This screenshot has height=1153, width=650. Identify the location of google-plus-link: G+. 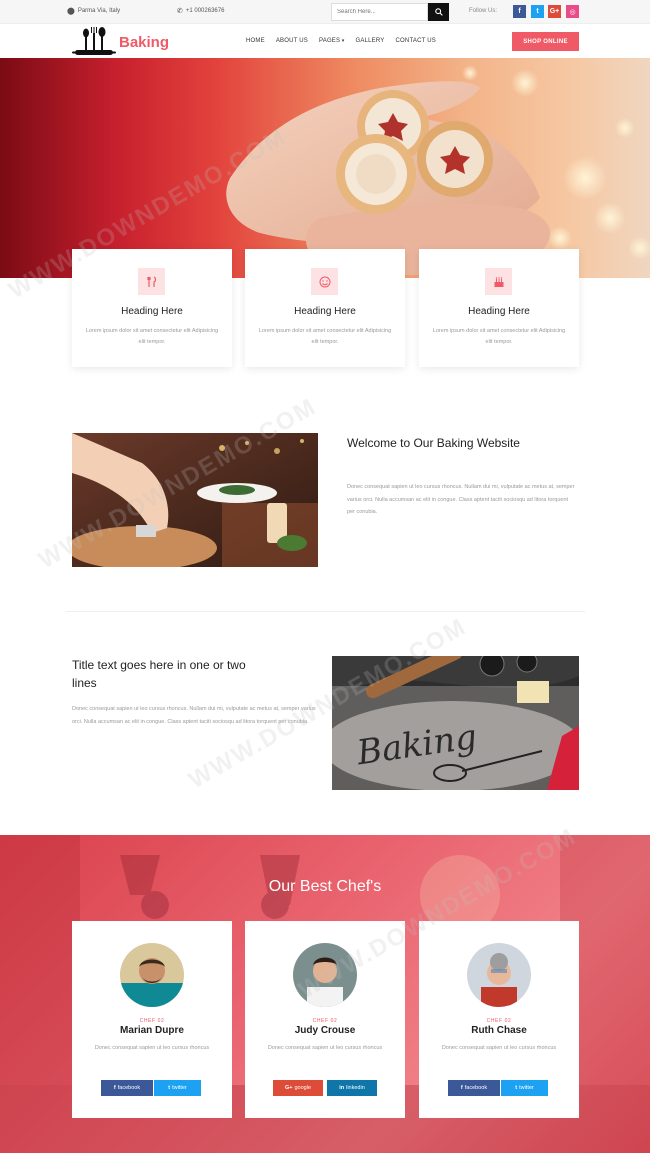
(554, 11).